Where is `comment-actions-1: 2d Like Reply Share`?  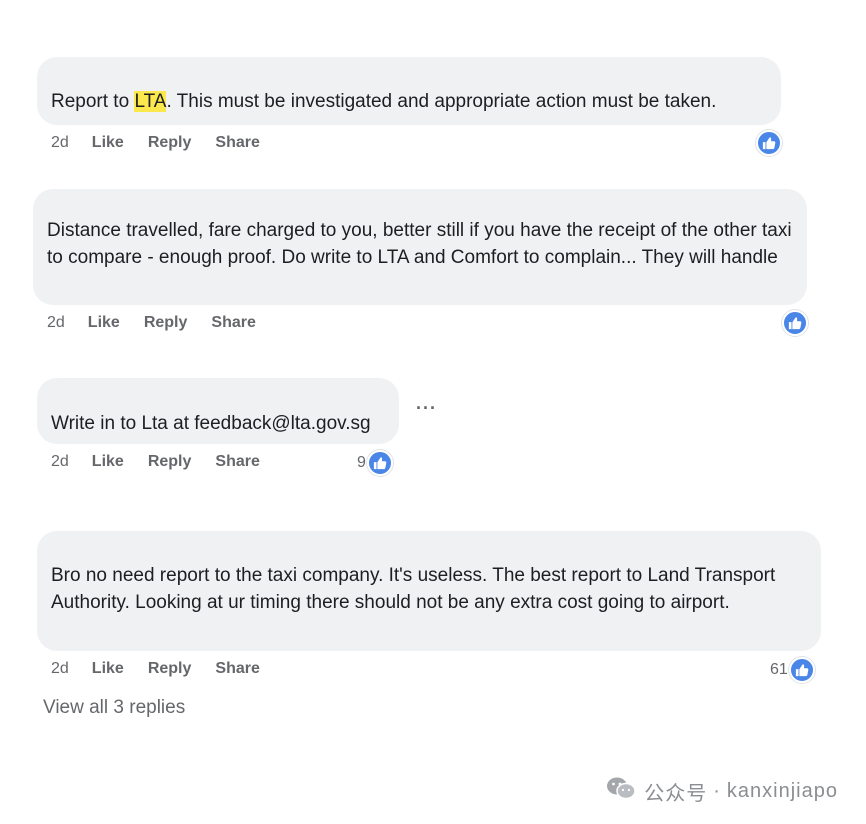
comment-actions-1: 2d Like Reply Share is located at coordinates (167, 143).